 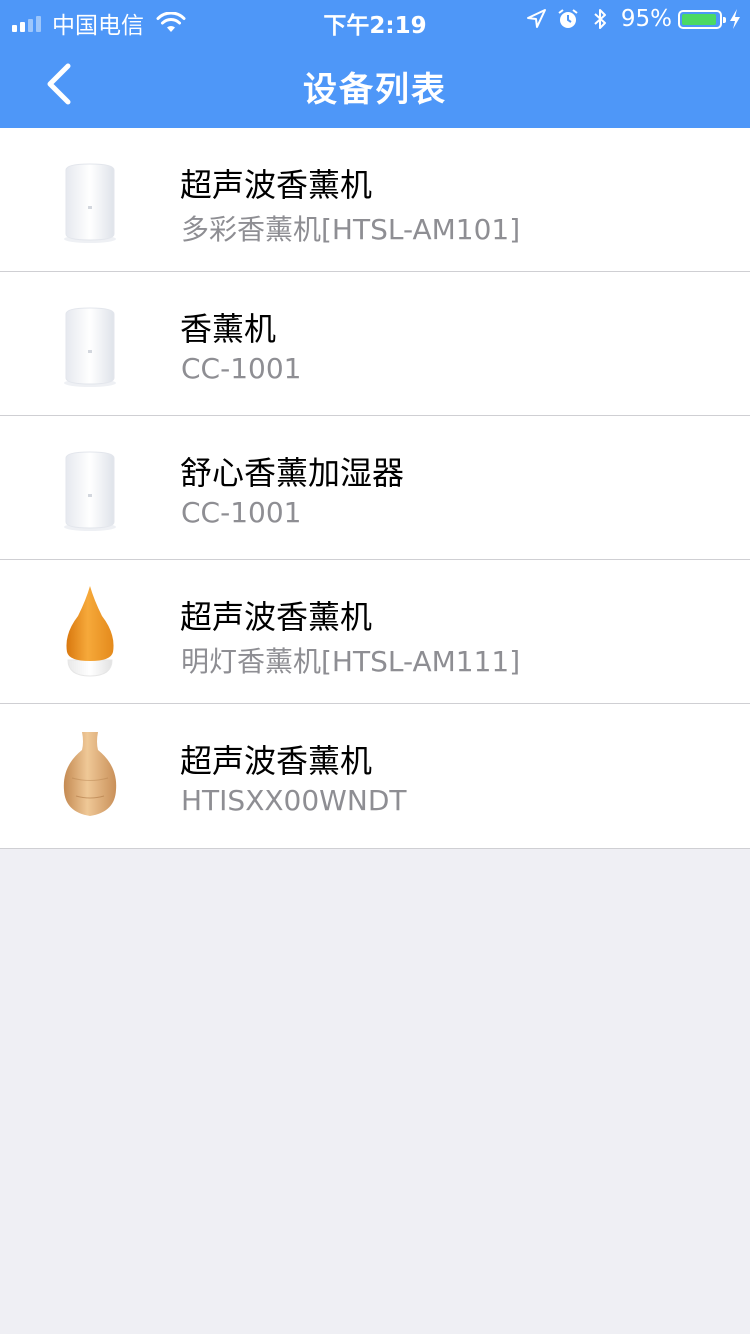 I want to click on bluetooth-icon, so click(x=600, y=19).